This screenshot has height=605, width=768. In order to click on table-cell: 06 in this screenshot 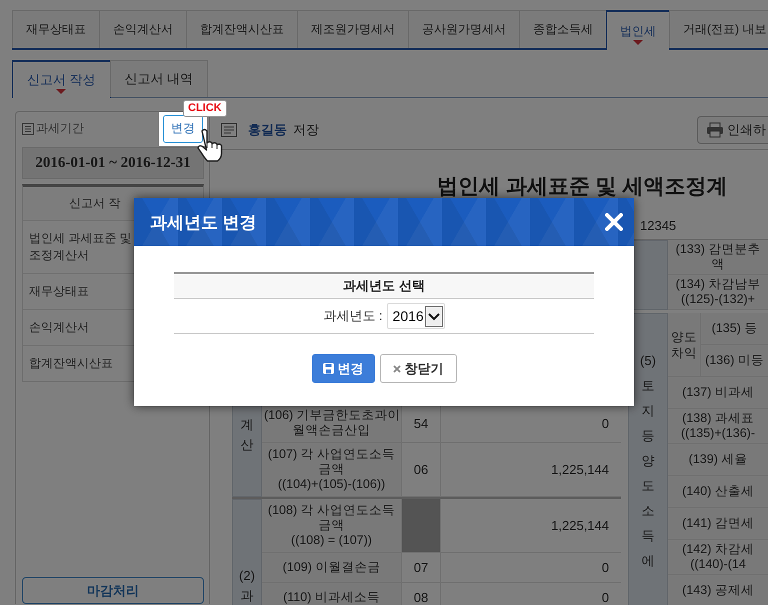, I will do `click(421, 470)`.